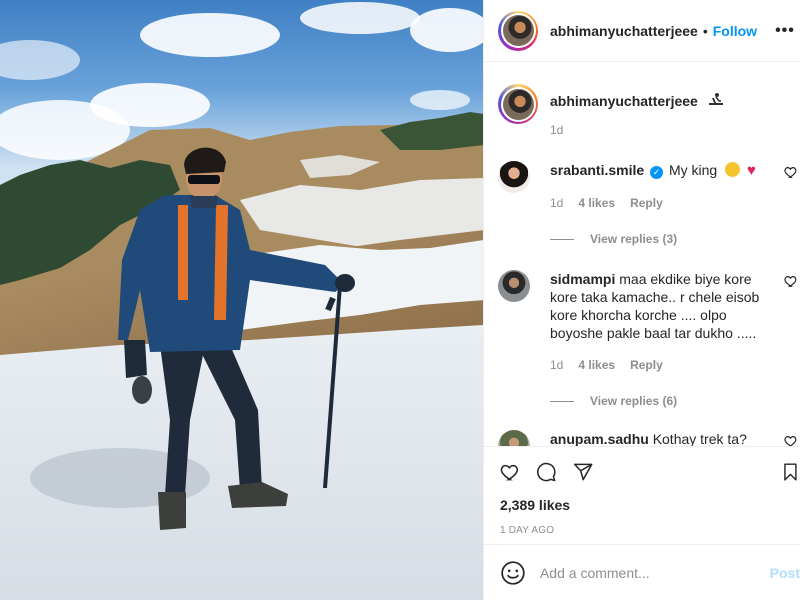  I want to click on comment-item: anupam.sadhu Kothay trek ta?, so click(649, 438).